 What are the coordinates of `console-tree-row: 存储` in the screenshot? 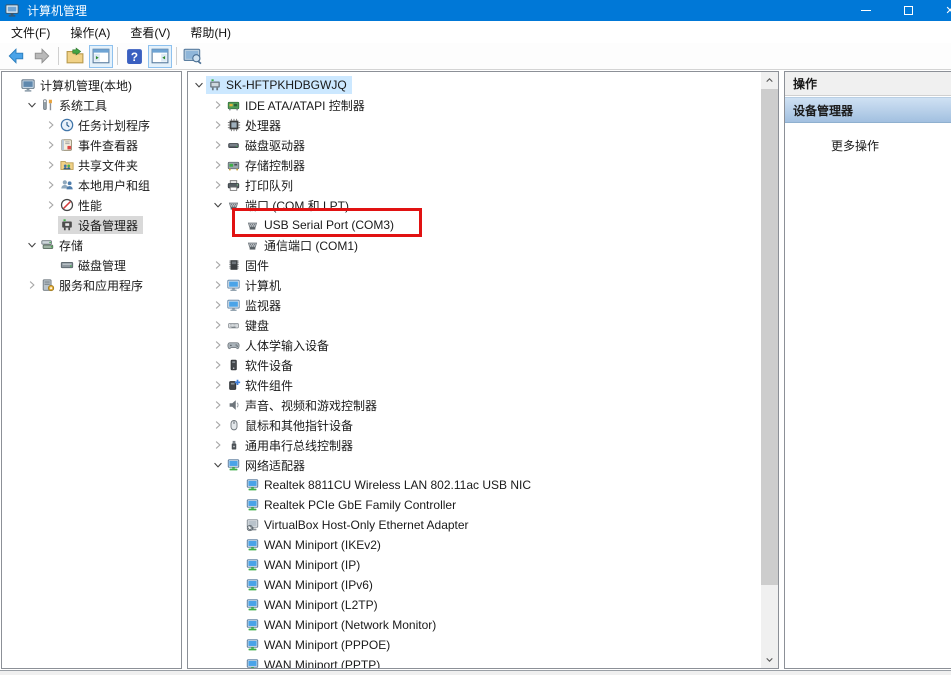 It's located at (91, 245).